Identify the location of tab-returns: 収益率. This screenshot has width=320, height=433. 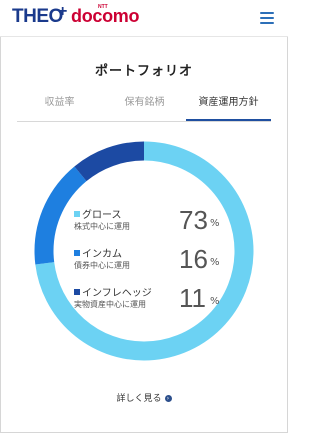
(59, 107).